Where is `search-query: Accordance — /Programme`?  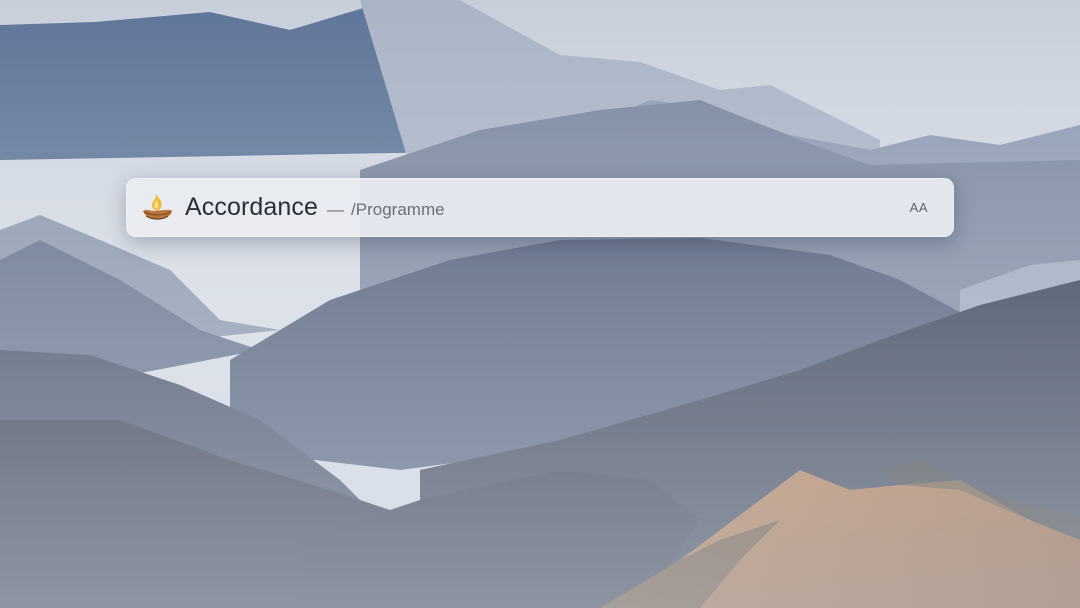
search-query: Accordance — /Programme is located at coordinates (547, 207).